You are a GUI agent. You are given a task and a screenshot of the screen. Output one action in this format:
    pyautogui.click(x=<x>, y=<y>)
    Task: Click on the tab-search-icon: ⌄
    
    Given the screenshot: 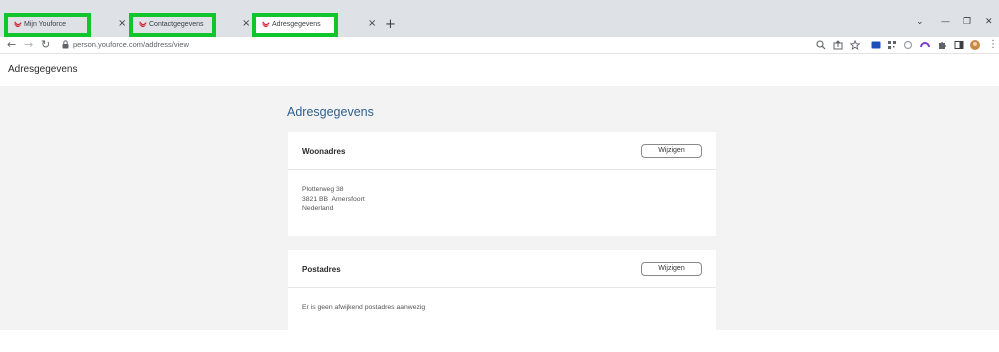 What is the action you would take?
    pyautogui.click(x=920, y=22)
    